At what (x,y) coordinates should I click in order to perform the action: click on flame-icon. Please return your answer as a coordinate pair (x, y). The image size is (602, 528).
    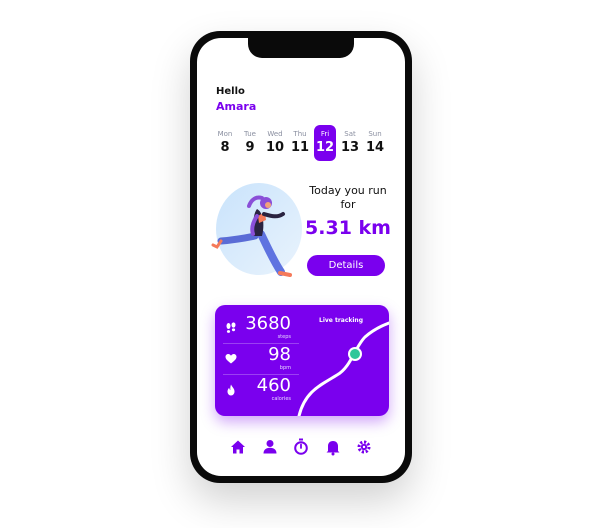
    Looking at the image, I should click on (231, 390).